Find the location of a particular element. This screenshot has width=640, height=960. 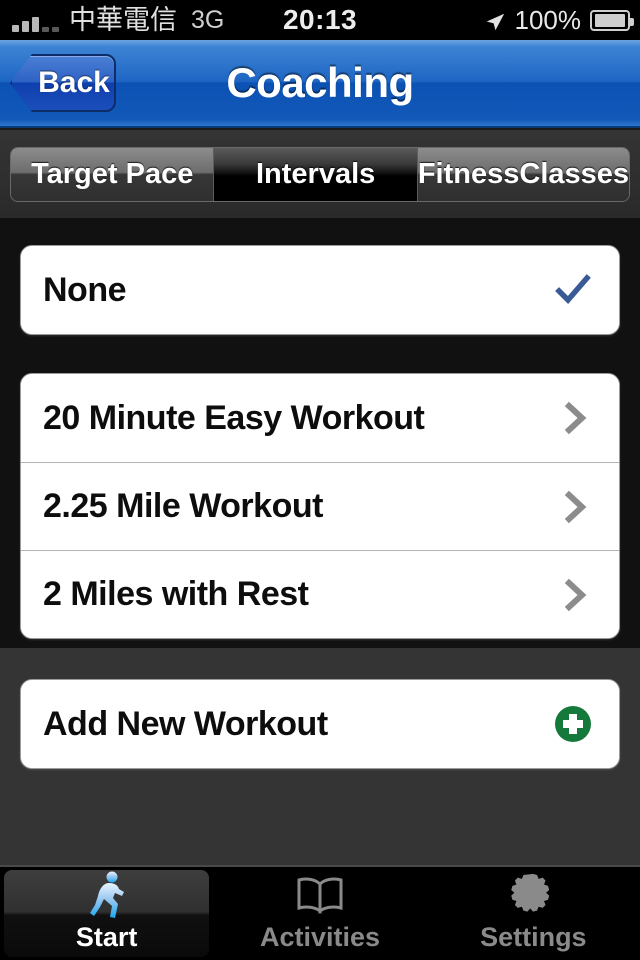

navigation-bar: Back Coaching is located at coordinates (320, 84).